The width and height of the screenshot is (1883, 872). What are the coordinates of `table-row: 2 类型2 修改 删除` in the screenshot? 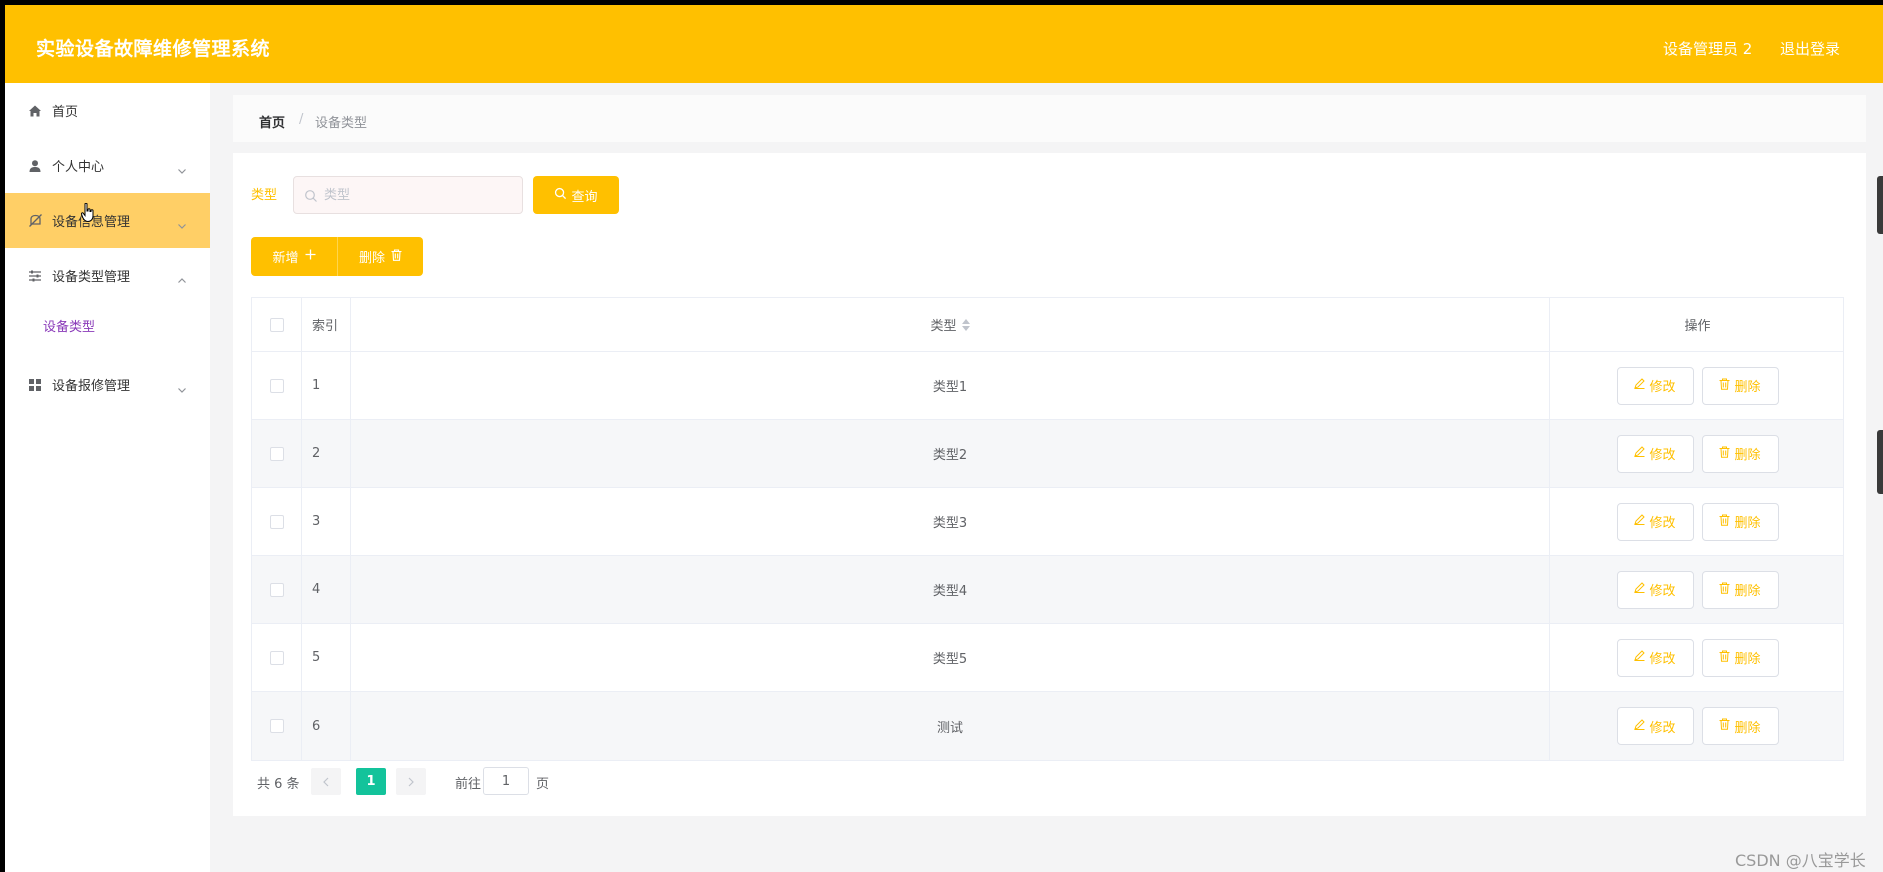 It's located at (1047, 454).